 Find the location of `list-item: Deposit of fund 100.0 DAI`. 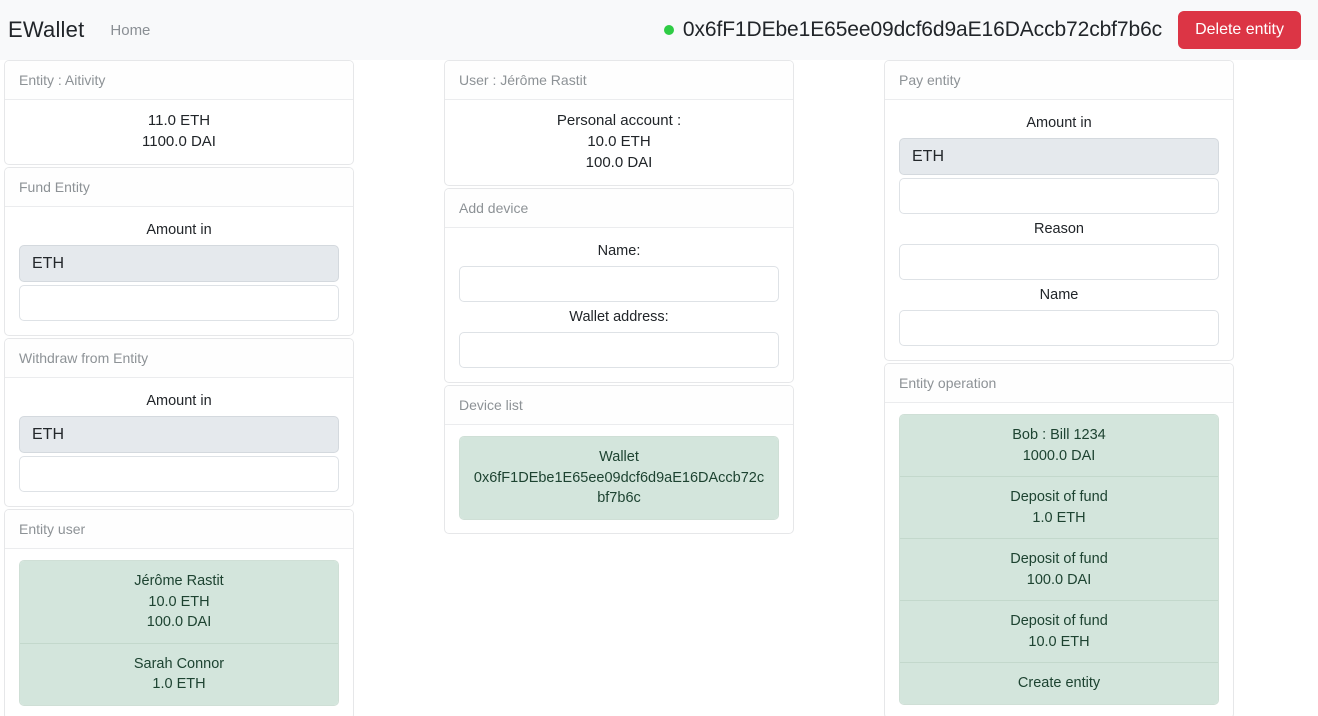

list-item: Deposit of fund 100.0 DAI is located at coordinates (1059, 570).